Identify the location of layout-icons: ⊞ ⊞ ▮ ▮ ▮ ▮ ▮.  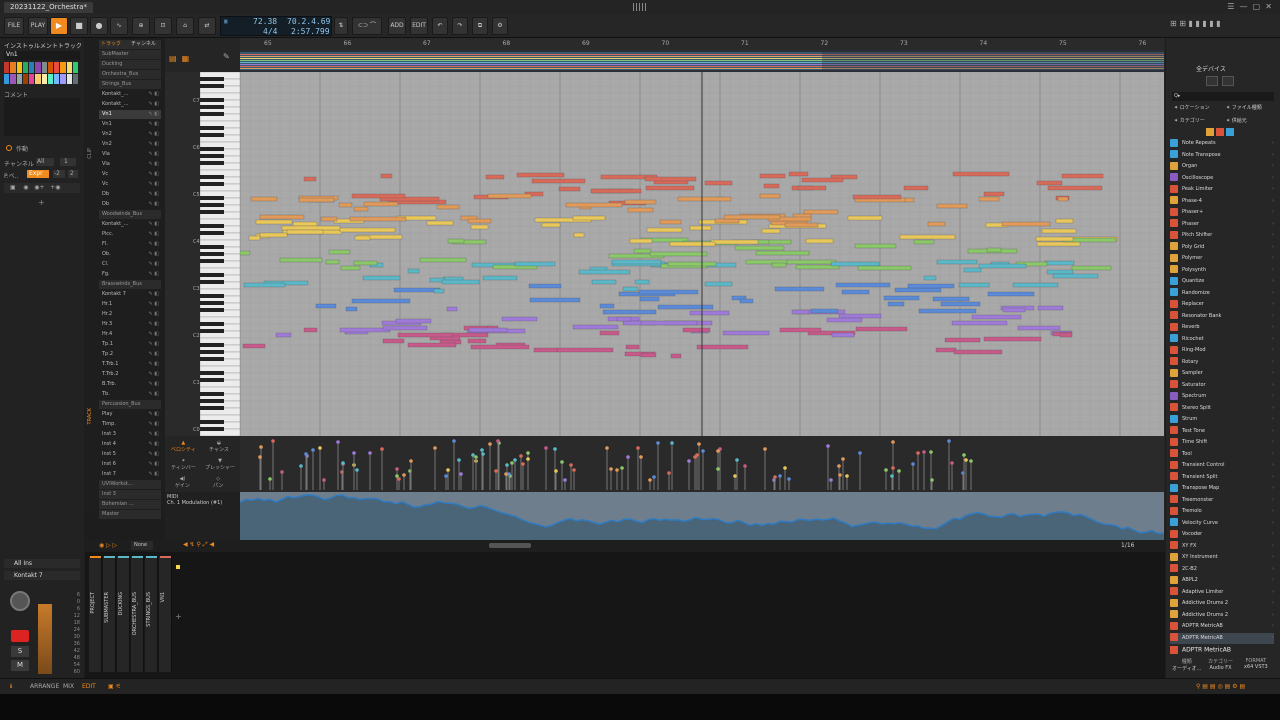
(1220, 26).